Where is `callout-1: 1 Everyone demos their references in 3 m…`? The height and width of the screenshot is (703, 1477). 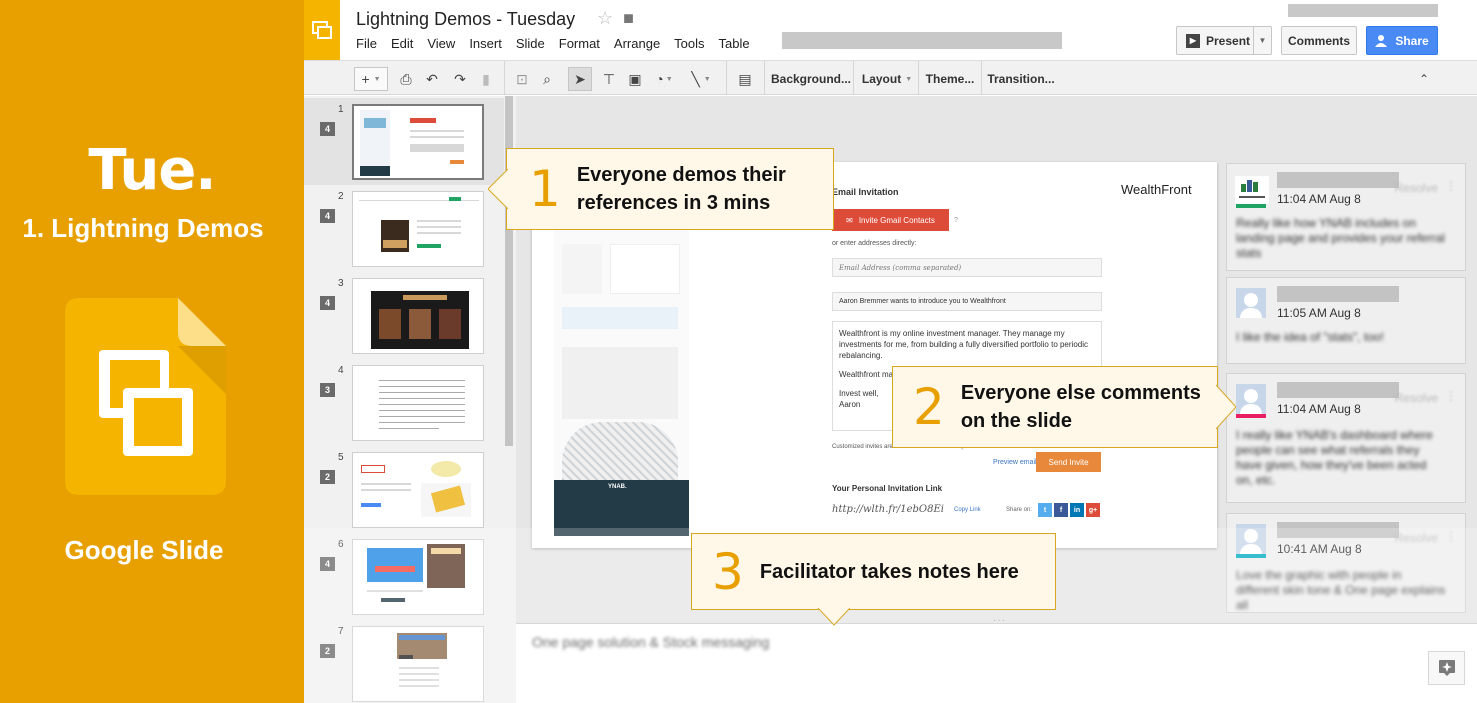 callout-1: 1 Everyone demos their references in 3 m… is located at coordinates (661, 189).